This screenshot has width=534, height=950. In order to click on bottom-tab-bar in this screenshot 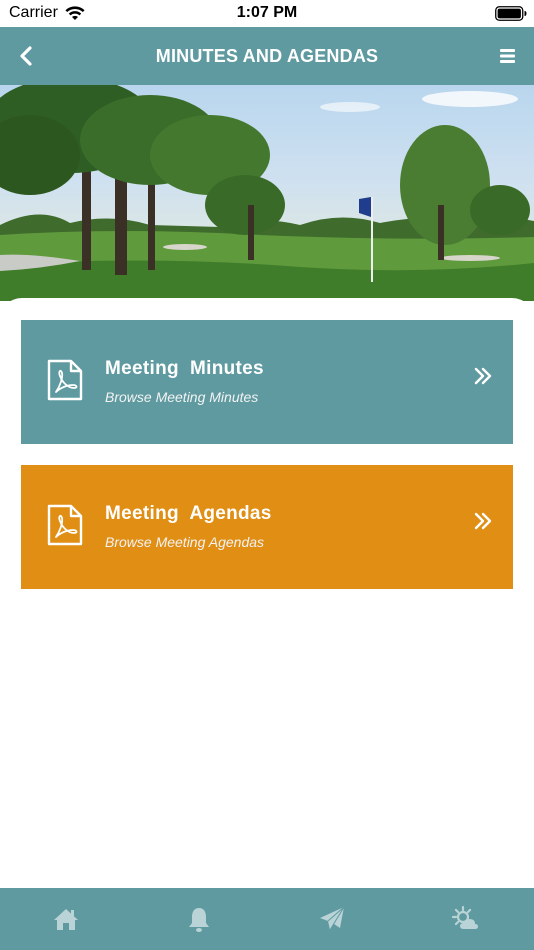, I will do `click(267, 919)`.